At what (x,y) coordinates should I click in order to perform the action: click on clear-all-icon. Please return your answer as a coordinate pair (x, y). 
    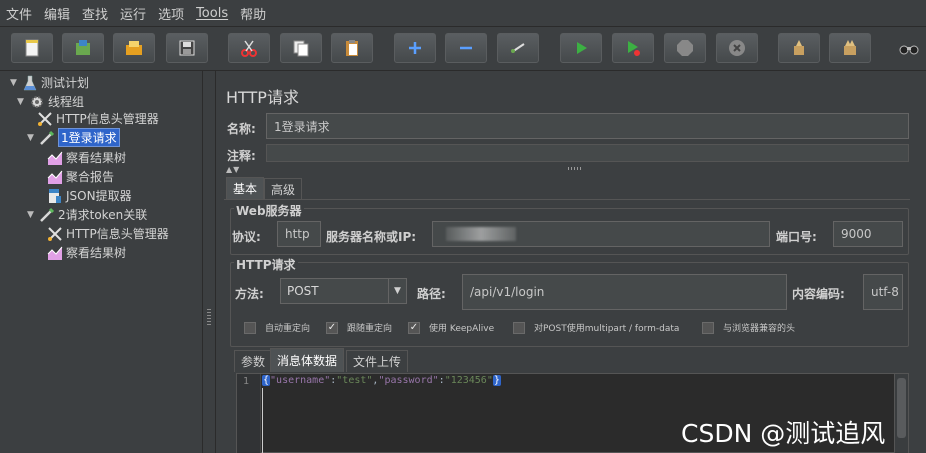
    Looking at the image, I should click on (850, 47).